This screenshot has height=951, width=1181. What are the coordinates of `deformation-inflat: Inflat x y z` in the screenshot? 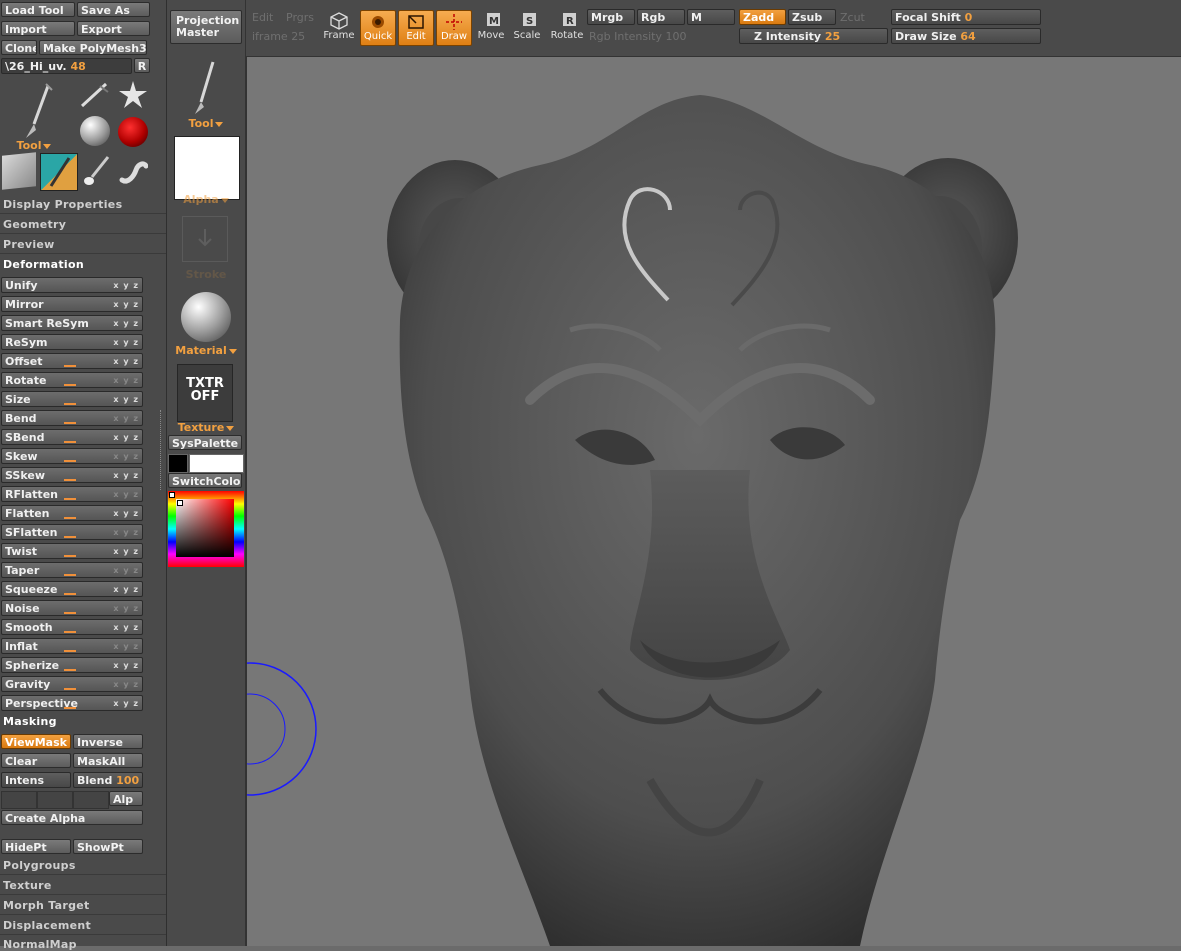 It's located at (72, 646).